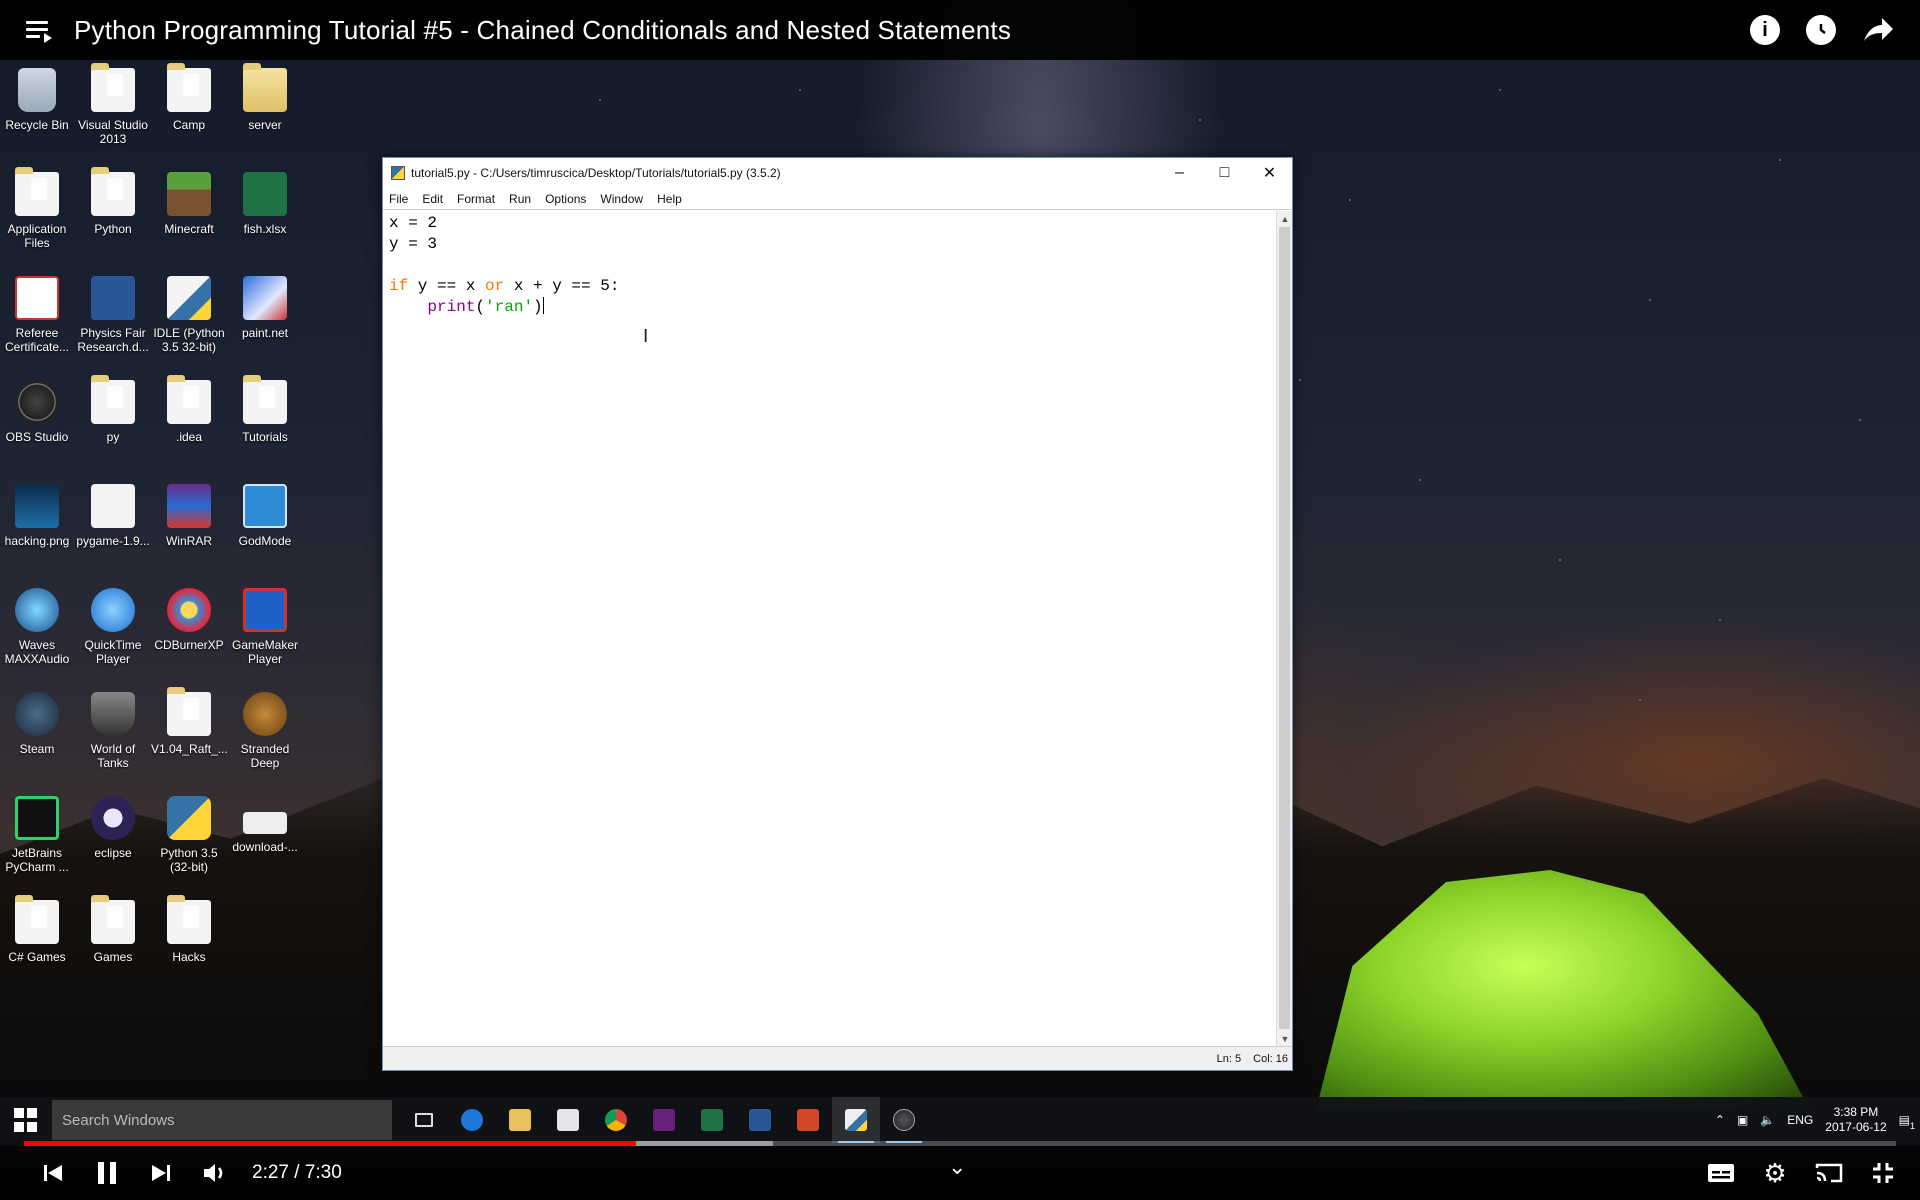 The image size is (1920, 1200). What do you see at coordinates (1878, 30) in the screenshot?
I see `share-icon` at bounding box center [1878, 30].